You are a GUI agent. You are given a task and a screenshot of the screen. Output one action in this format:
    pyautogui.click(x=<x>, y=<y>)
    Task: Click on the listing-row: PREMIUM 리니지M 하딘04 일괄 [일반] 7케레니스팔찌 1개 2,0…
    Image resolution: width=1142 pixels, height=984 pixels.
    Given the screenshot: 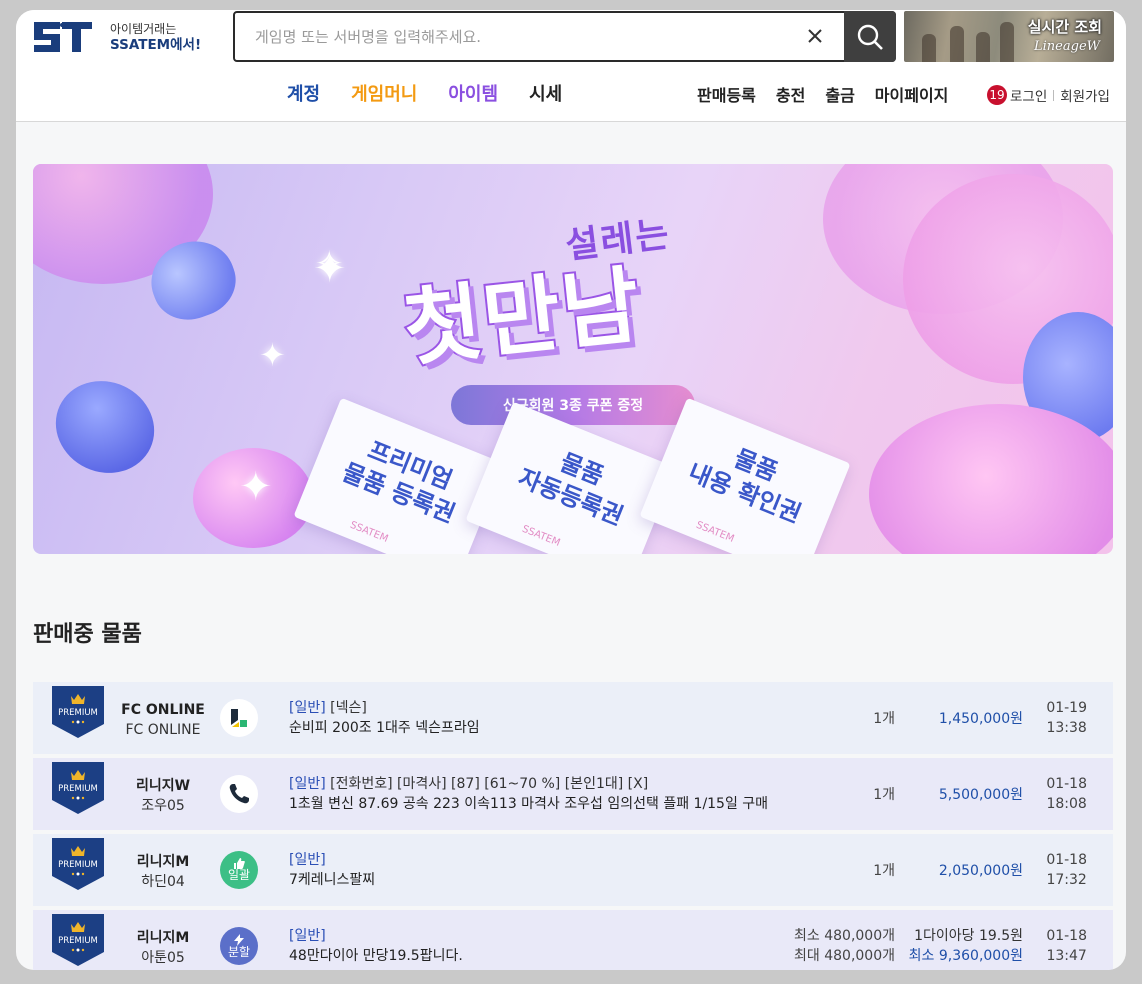 What is the action you would take?
    pyautogui.click(x=573, y=870)
    